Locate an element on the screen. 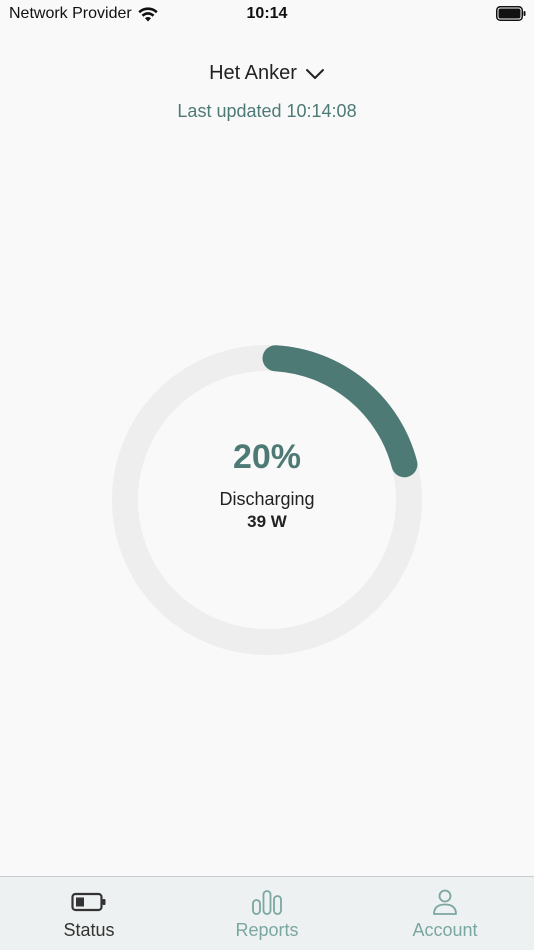 This screenshot has width=534, height=950. person-icon is located at coordinates (445, 902).